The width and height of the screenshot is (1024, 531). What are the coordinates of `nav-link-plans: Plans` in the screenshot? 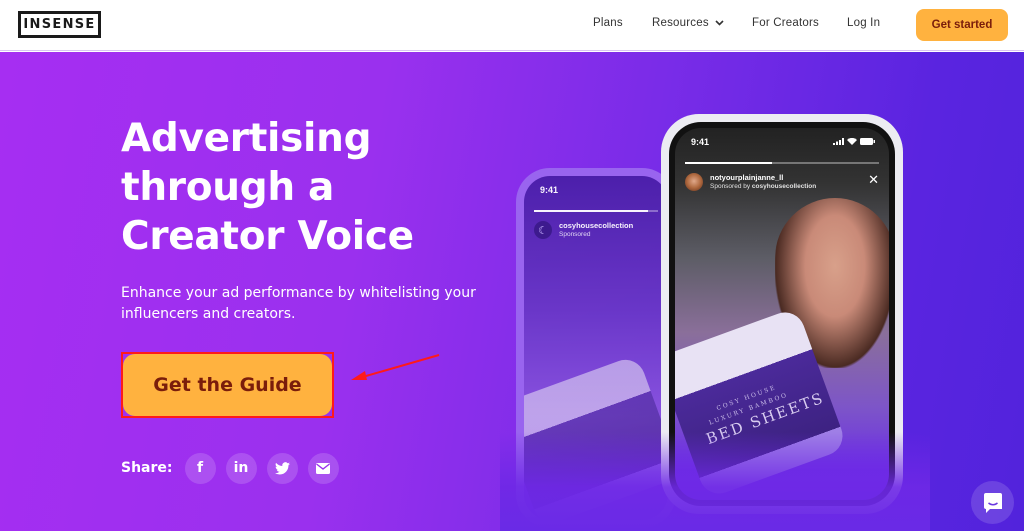 It's located at (608, 23).